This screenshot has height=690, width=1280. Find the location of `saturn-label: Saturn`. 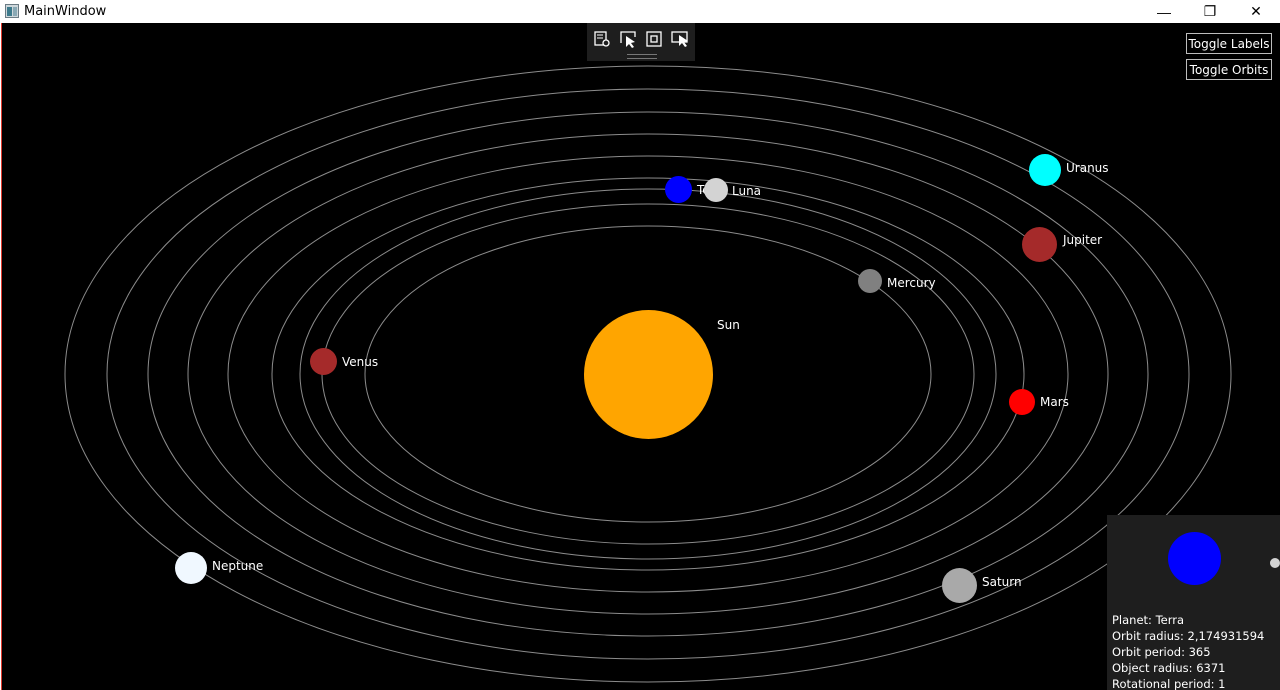

saturn-label: Saturn is located at coordinates (1002, 582).